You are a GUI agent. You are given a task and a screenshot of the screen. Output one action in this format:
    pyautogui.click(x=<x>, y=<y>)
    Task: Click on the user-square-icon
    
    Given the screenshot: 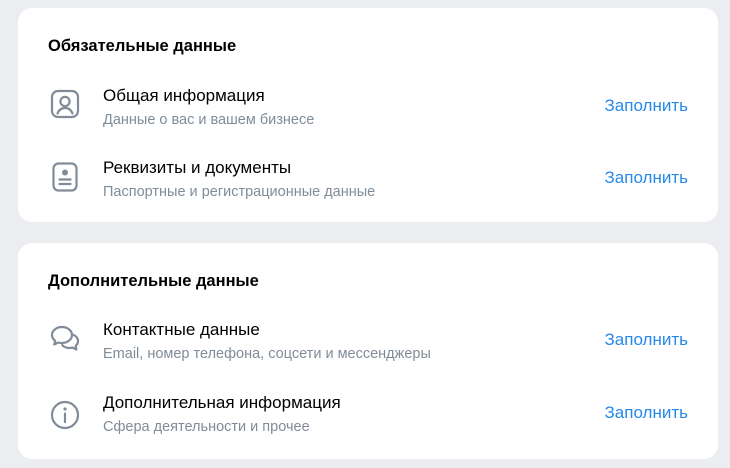 What is the action you would take?
    pyautogui.click(x=65, y=104)
    